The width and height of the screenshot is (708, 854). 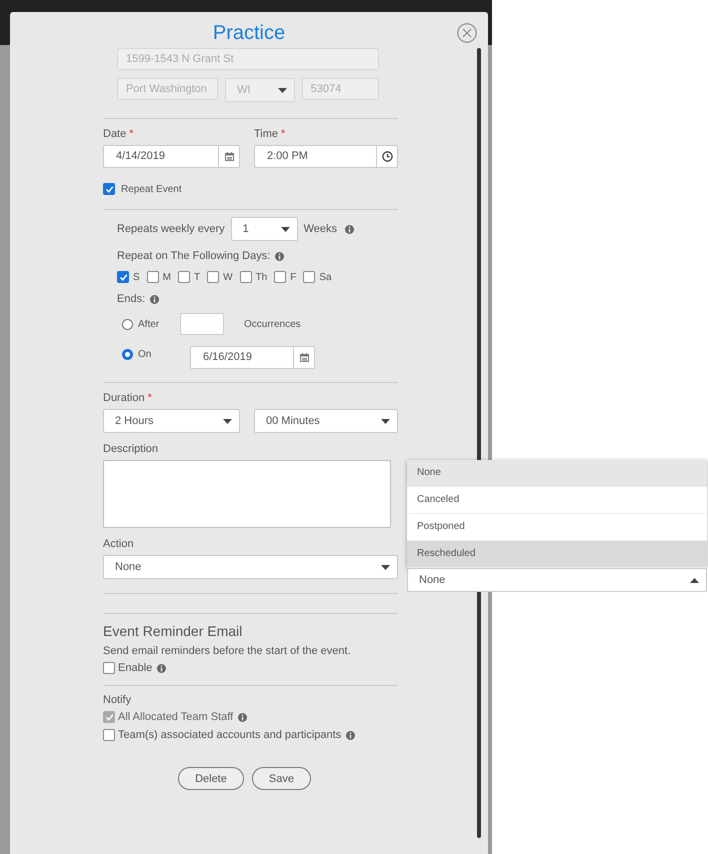 What do you see at coordinates (266, 134) in the screenshot?
I see `field-label: Time` at bounding box center [266, 134].